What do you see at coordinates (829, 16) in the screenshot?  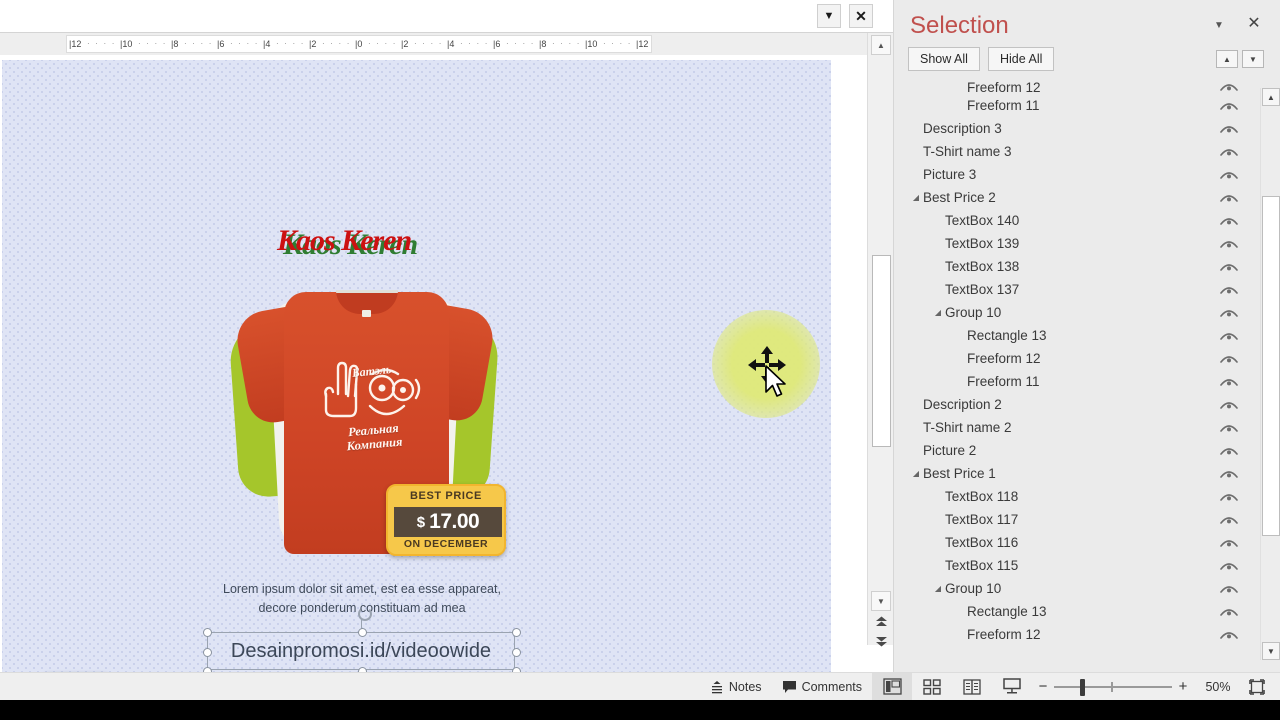 I see `window-dropdown-button: ▼` at bounding box center [829, 16].